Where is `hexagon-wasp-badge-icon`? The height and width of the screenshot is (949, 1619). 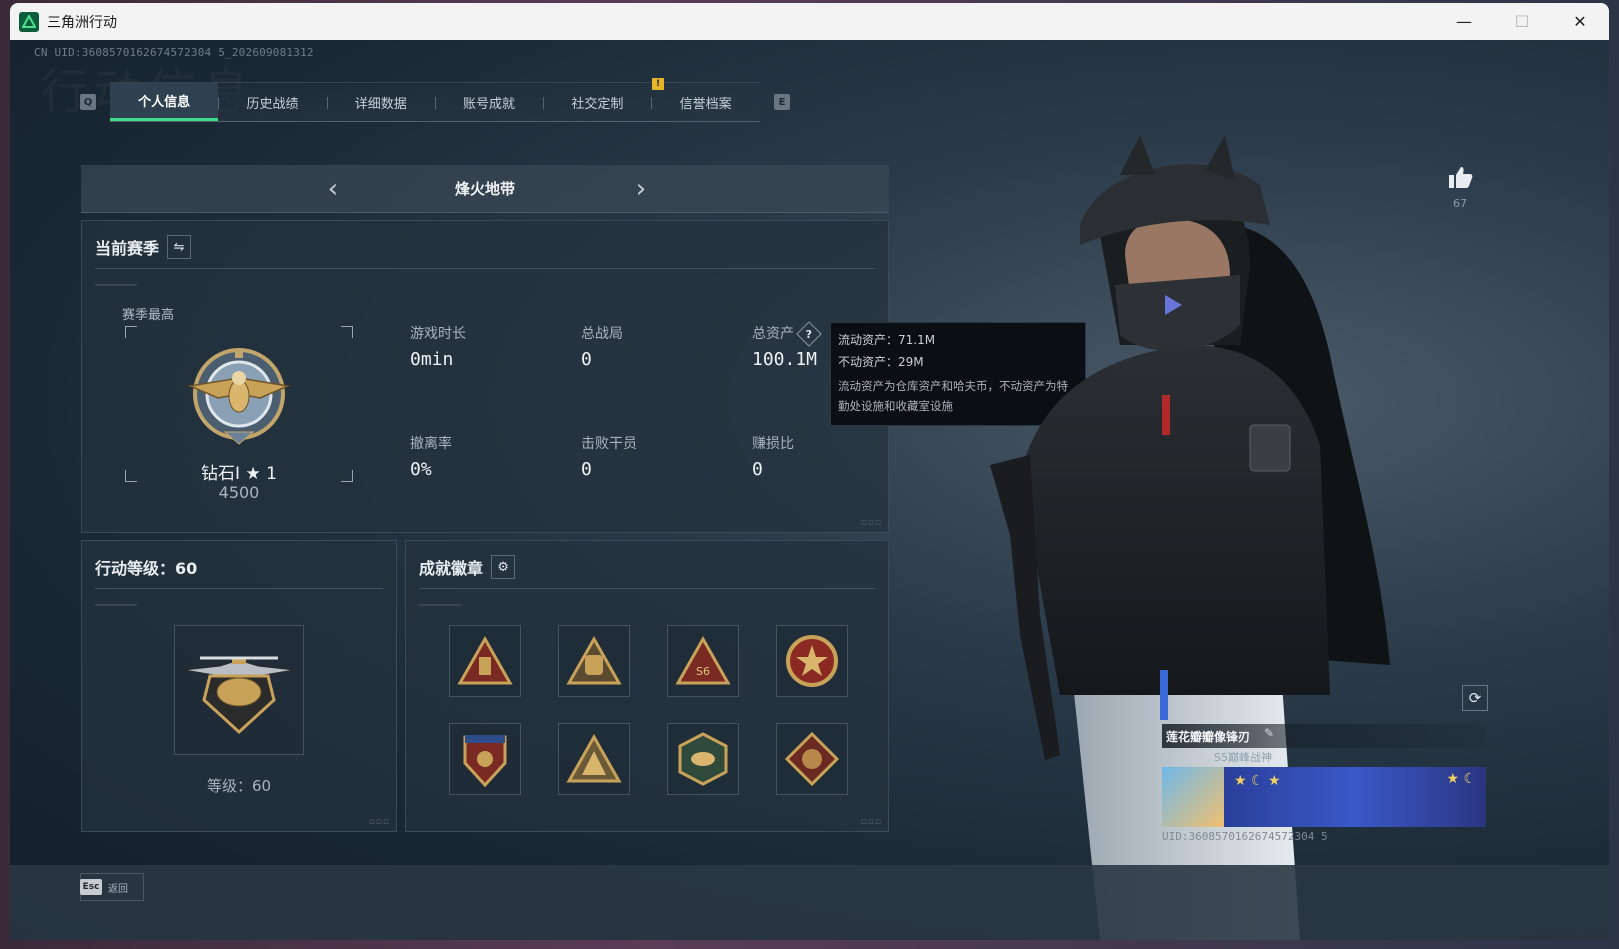 hexagon-wasp-badge-icon is located at coordinates (703, 759).